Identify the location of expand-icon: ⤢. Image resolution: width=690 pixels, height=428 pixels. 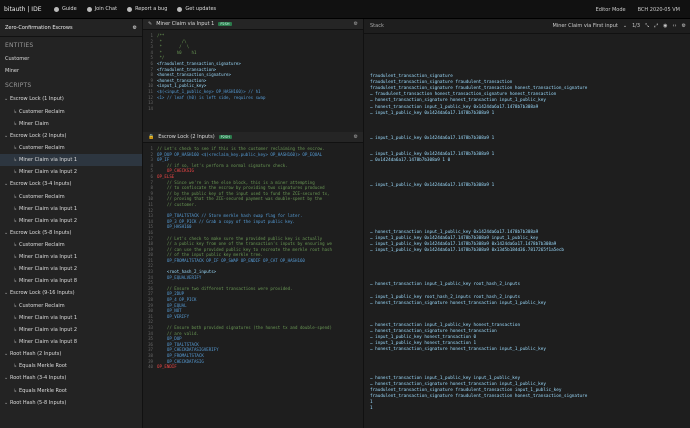
(656, 26).